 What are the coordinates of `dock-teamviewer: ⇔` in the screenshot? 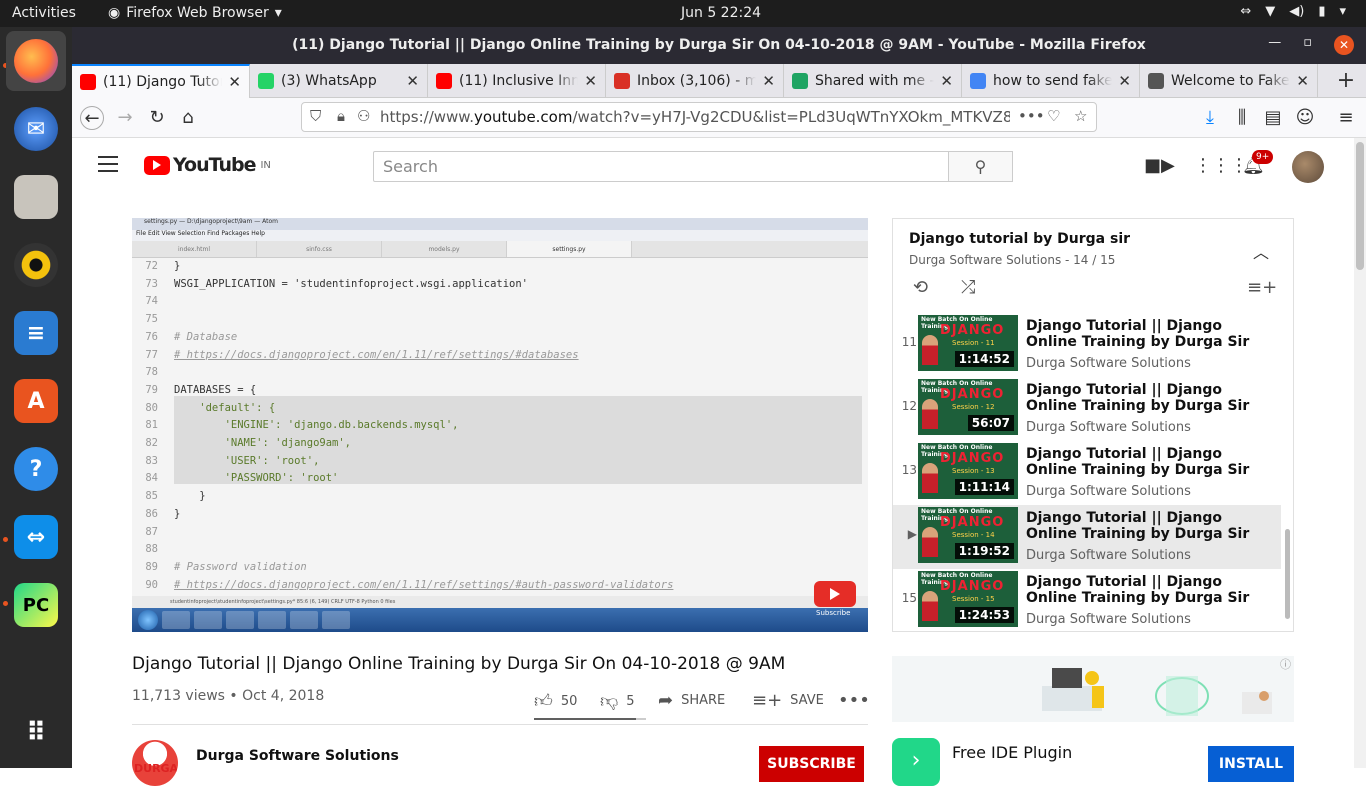 It's located at (36, 537).